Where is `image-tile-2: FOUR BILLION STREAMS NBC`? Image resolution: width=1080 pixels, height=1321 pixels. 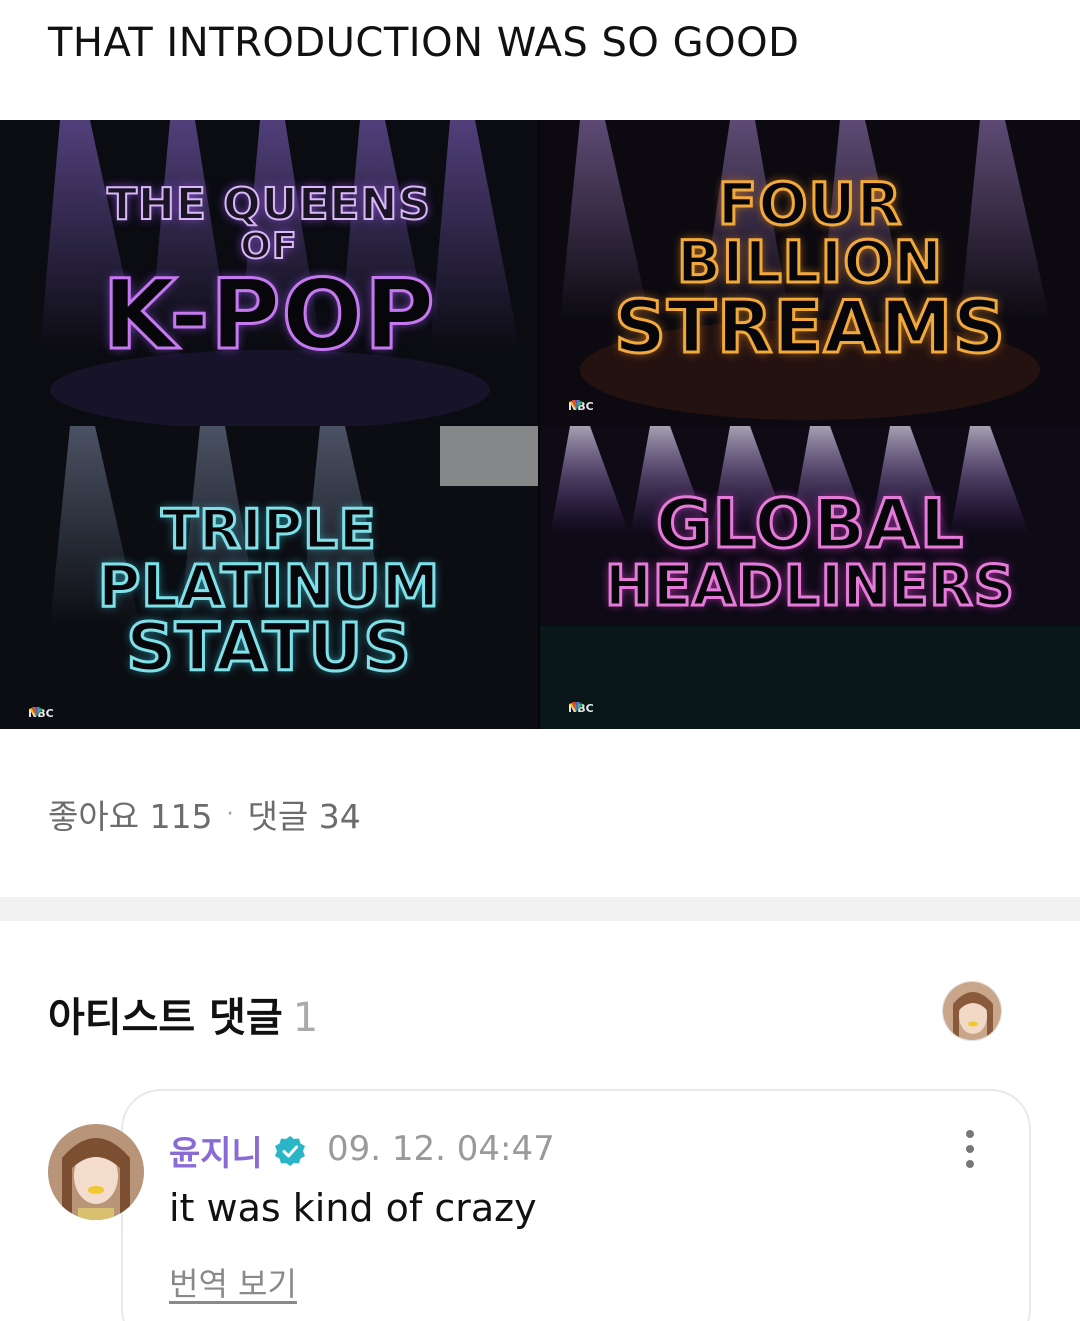 image-tile-2: FOUR BILLION STREAMS NBC is located at coordinates (810, 273).